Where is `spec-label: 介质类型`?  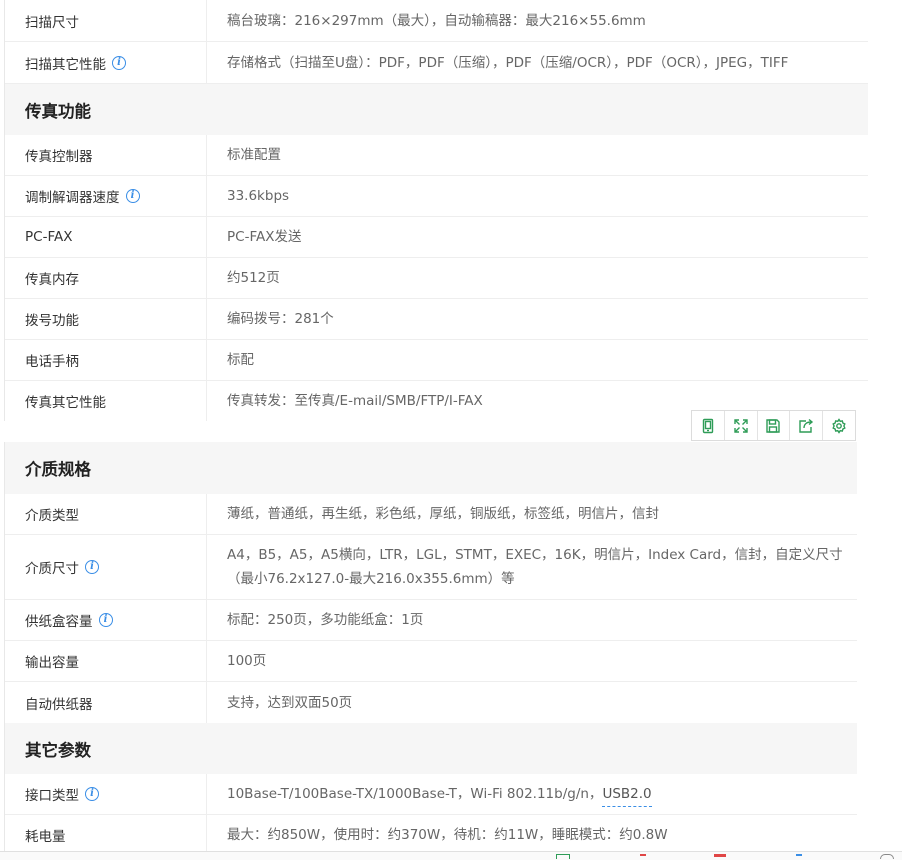
spec-label: 介质类型 is located at coordinates (106, 514).